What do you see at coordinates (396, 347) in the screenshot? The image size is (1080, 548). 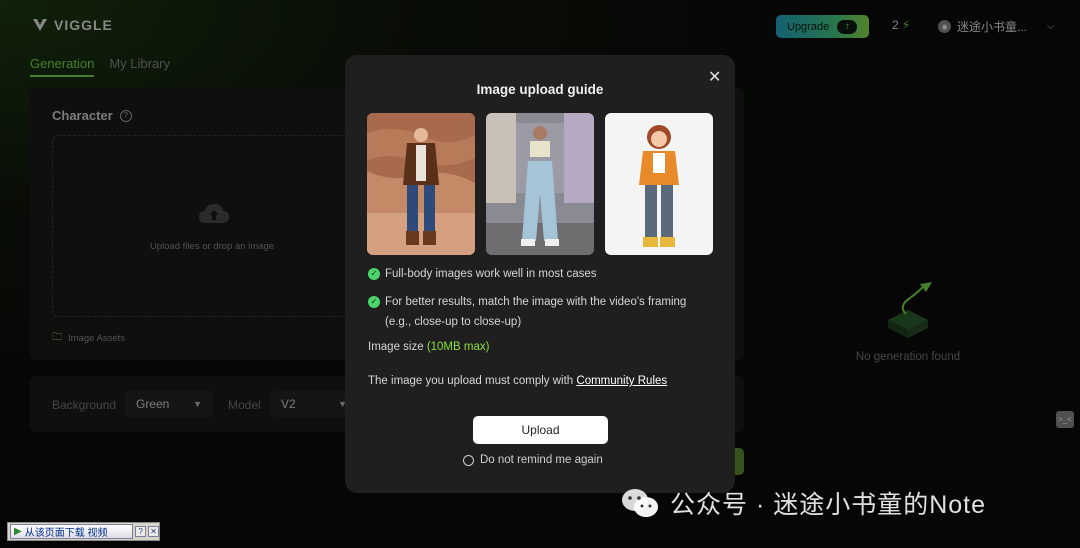 I see `size-label: Image size` at bounding box center [396, 347].